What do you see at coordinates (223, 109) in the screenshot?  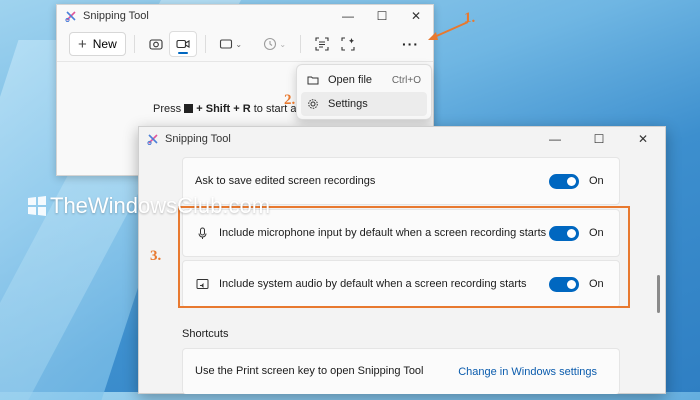 I see `hint-keys: + Shift + R` at bounding box center [223, 109].